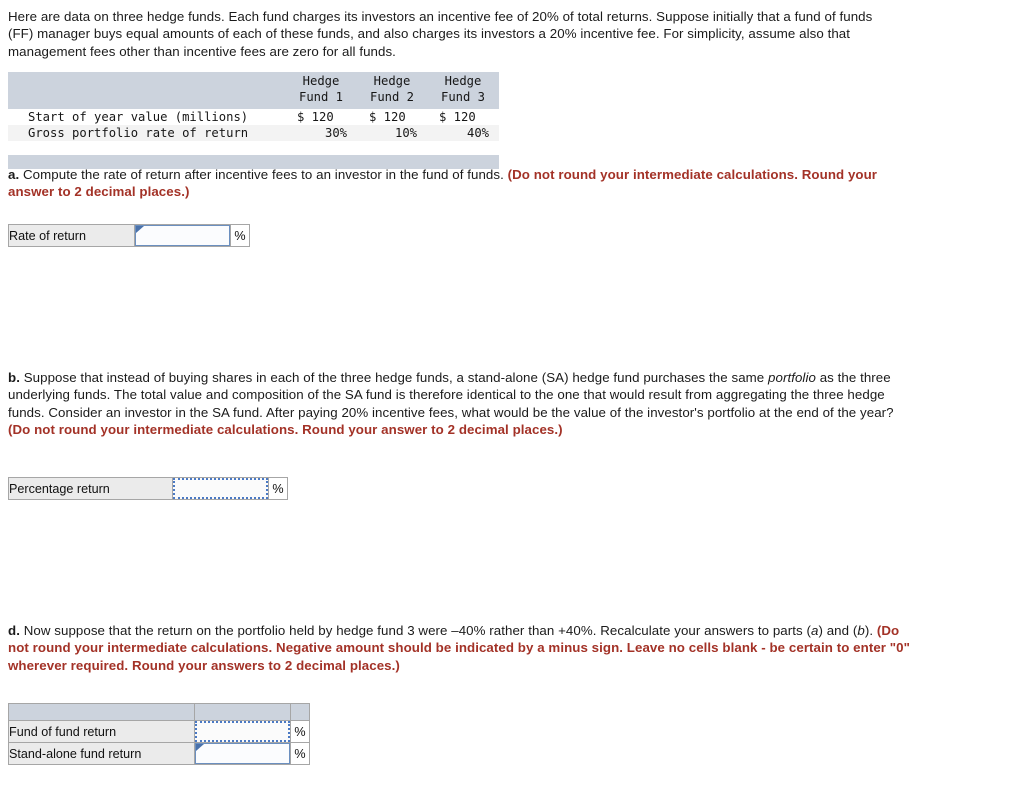  Describe the element at coordinates (146, 117) in the screenshot. I see `row-label-start-value: Start of year value (millions)` at that location.